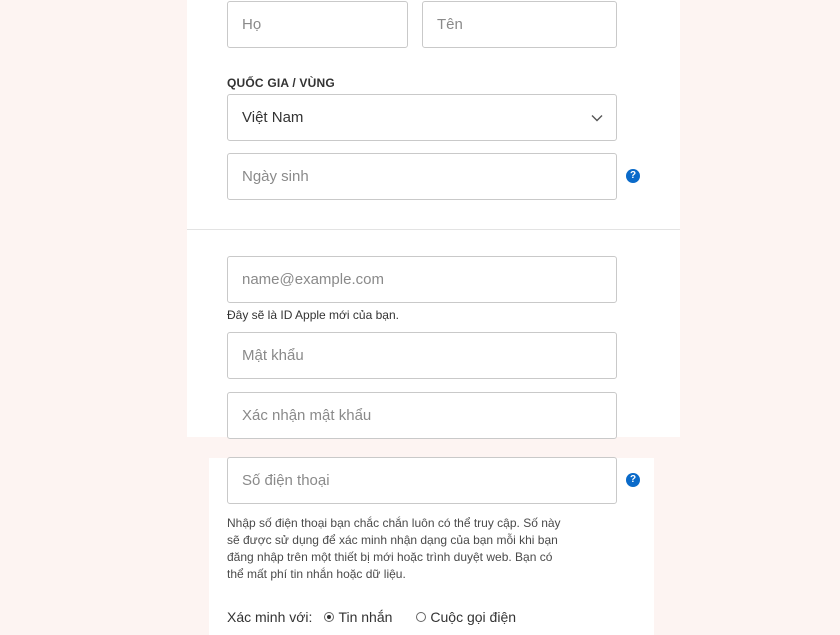 The width and height of the screenshot is (840, 635). I want to click on last-name-placeholder: Họ, so click(252, 24).